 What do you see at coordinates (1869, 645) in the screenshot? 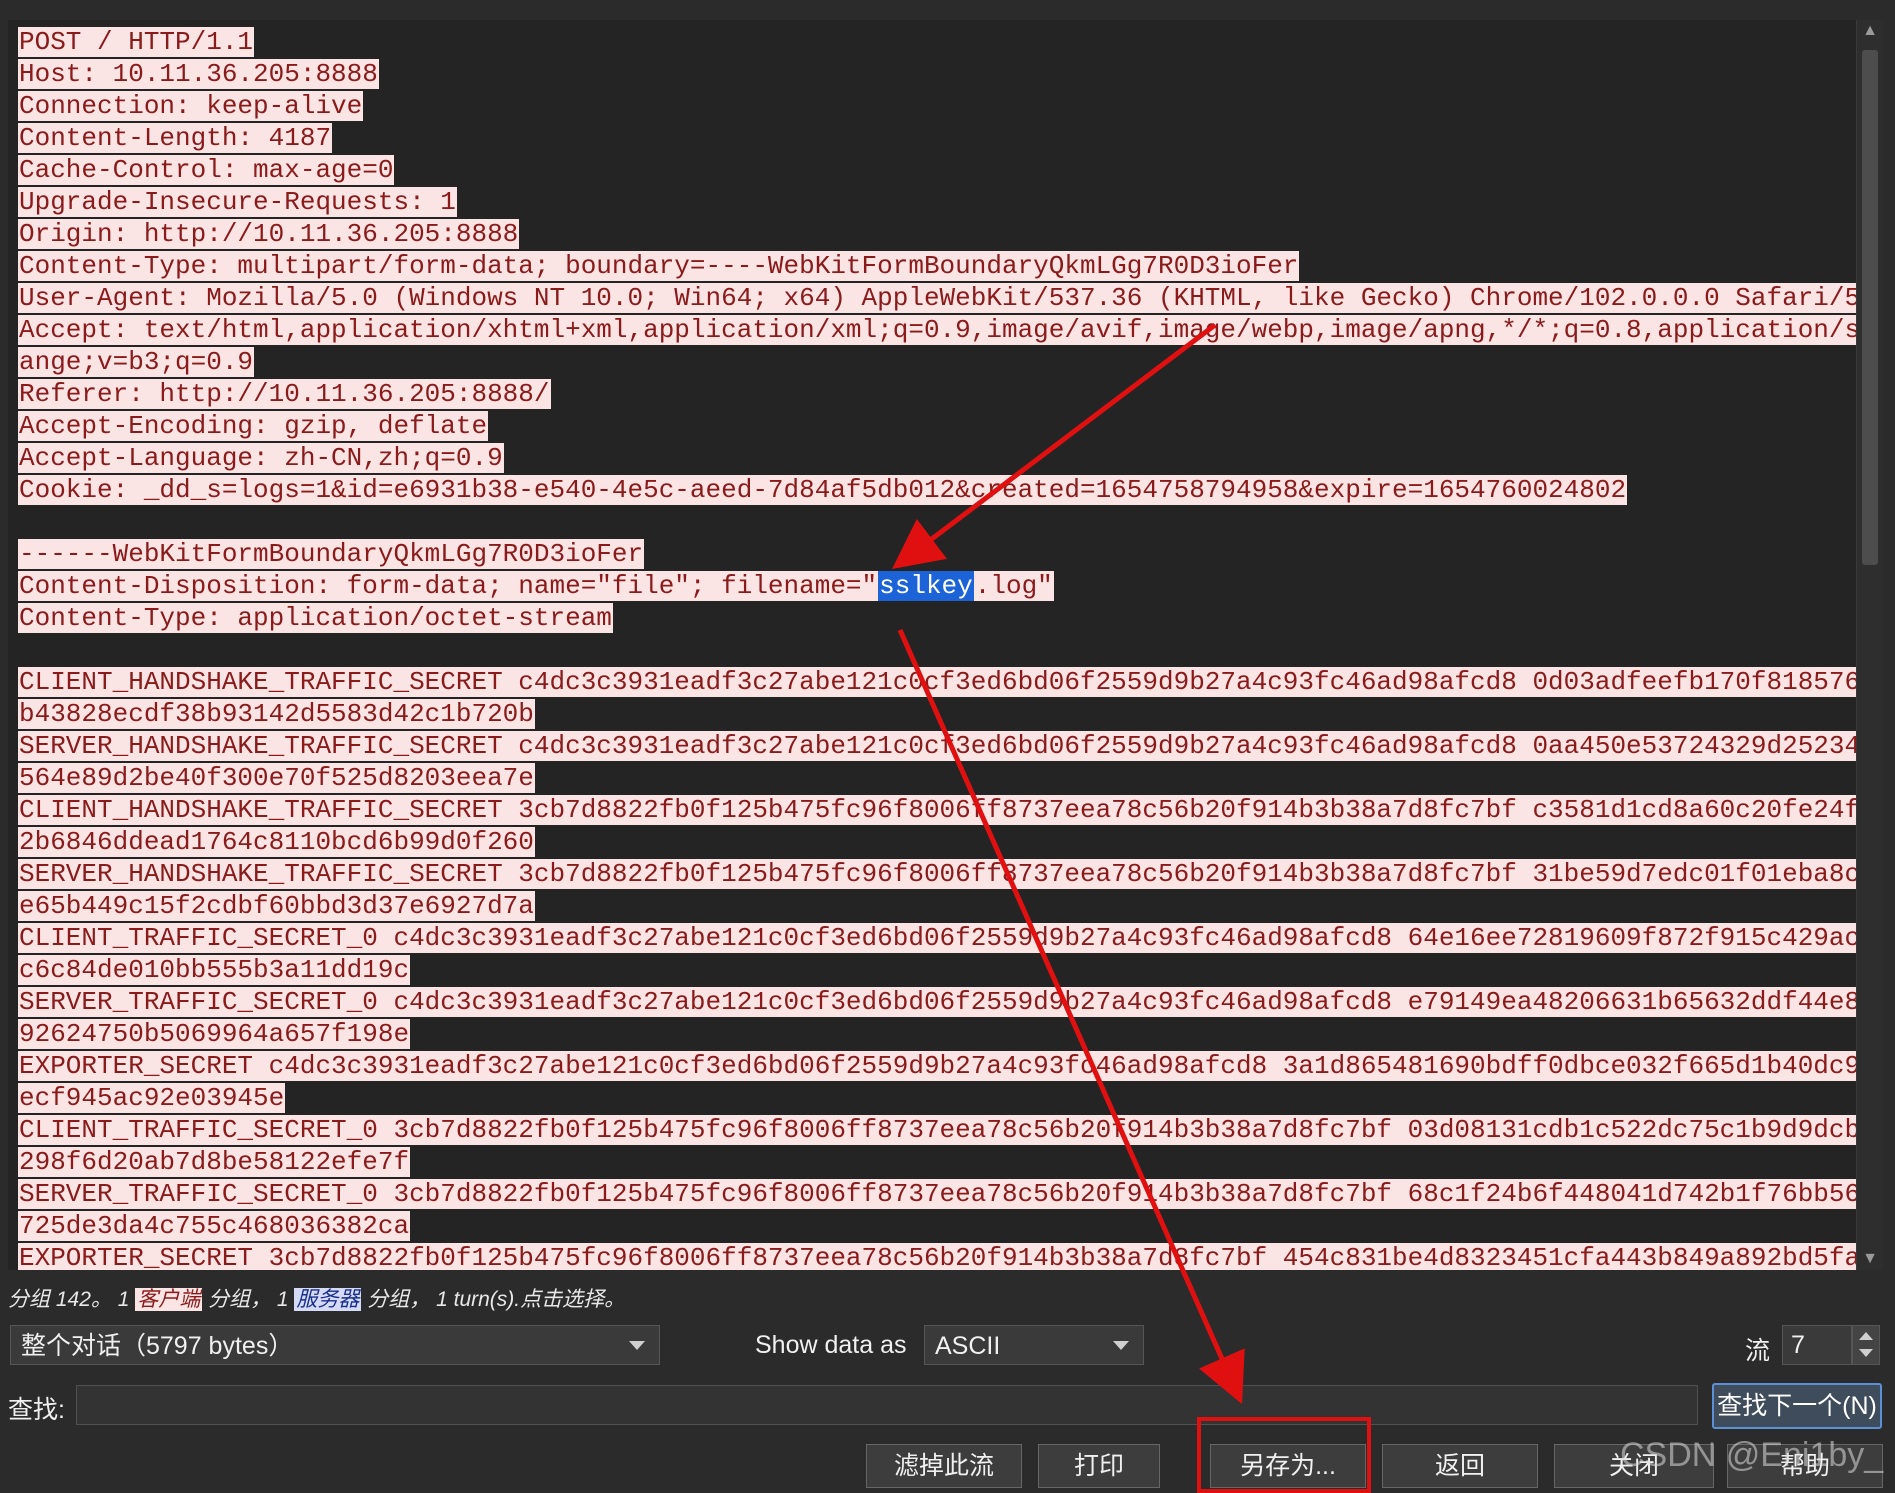
I see `vertical-scrollbar: ▲ ▼` at bounding box center [1869, 645].